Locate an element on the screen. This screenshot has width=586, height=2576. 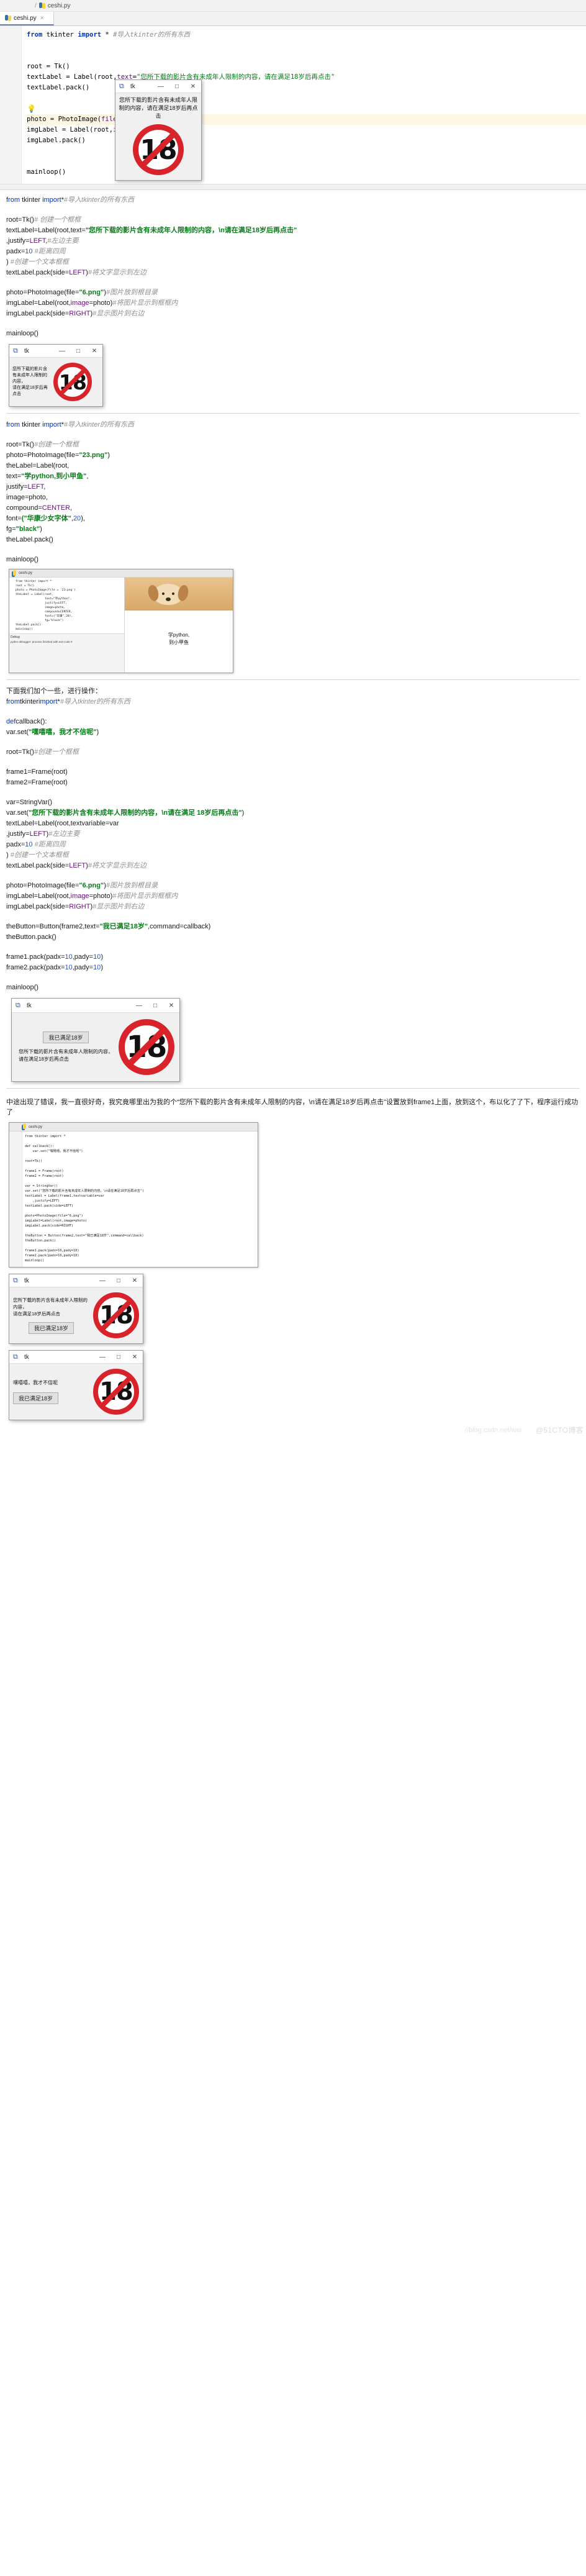
code-token: "您所下载的影片含有未成年人限制的内容，\n请在满足 18岁后再点击" is located at coordinates (135, 813).